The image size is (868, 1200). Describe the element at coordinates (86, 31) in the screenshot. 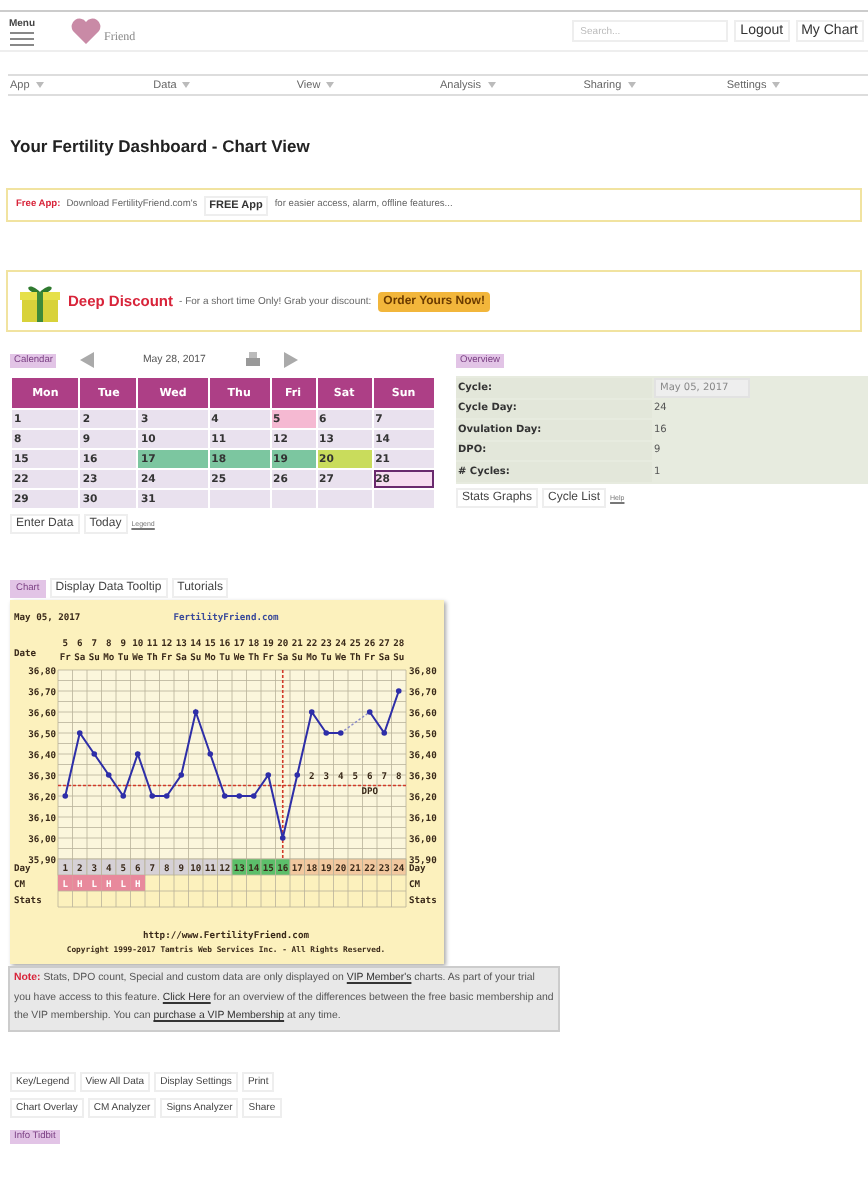

I see `heart-logo-icon` at that location.